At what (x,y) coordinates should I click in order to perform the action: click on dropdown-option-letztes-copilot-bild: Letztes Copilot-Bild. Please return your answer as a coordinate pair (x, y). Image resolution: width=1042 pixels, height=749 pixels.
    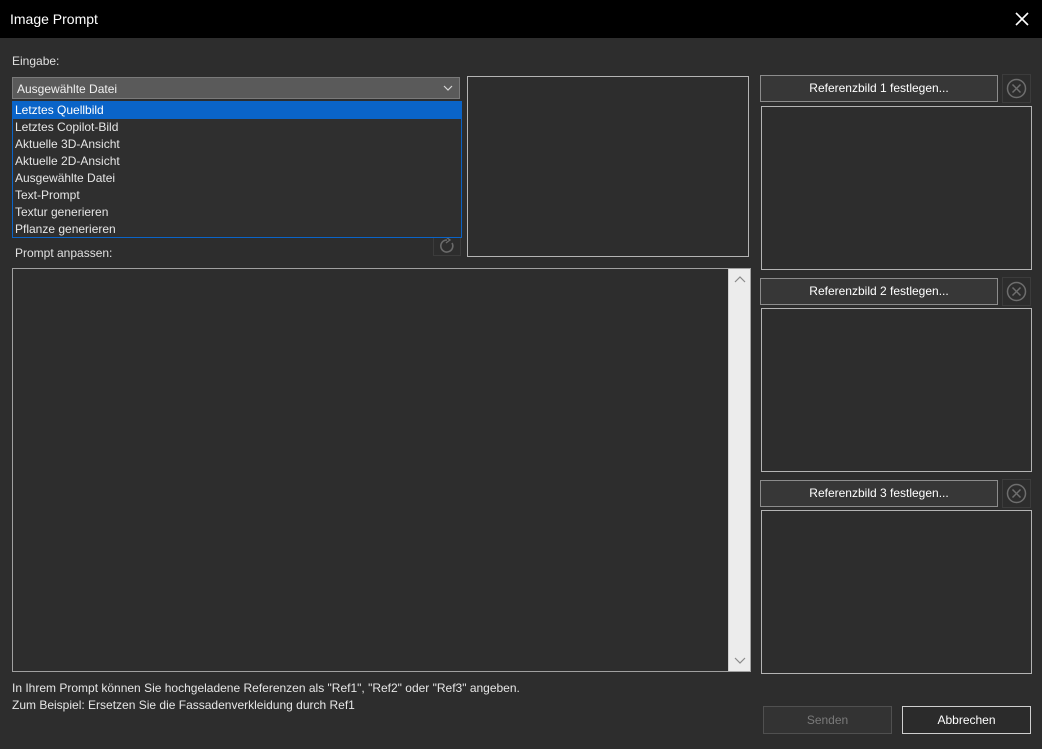
    Looking at the image, I should click on (237, 127).